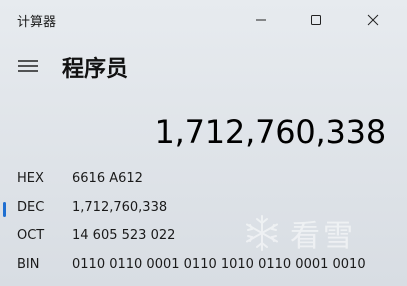 The height and width of the screenshot is (286, 407). I want to click on maximize-icon, so click(316, 20).